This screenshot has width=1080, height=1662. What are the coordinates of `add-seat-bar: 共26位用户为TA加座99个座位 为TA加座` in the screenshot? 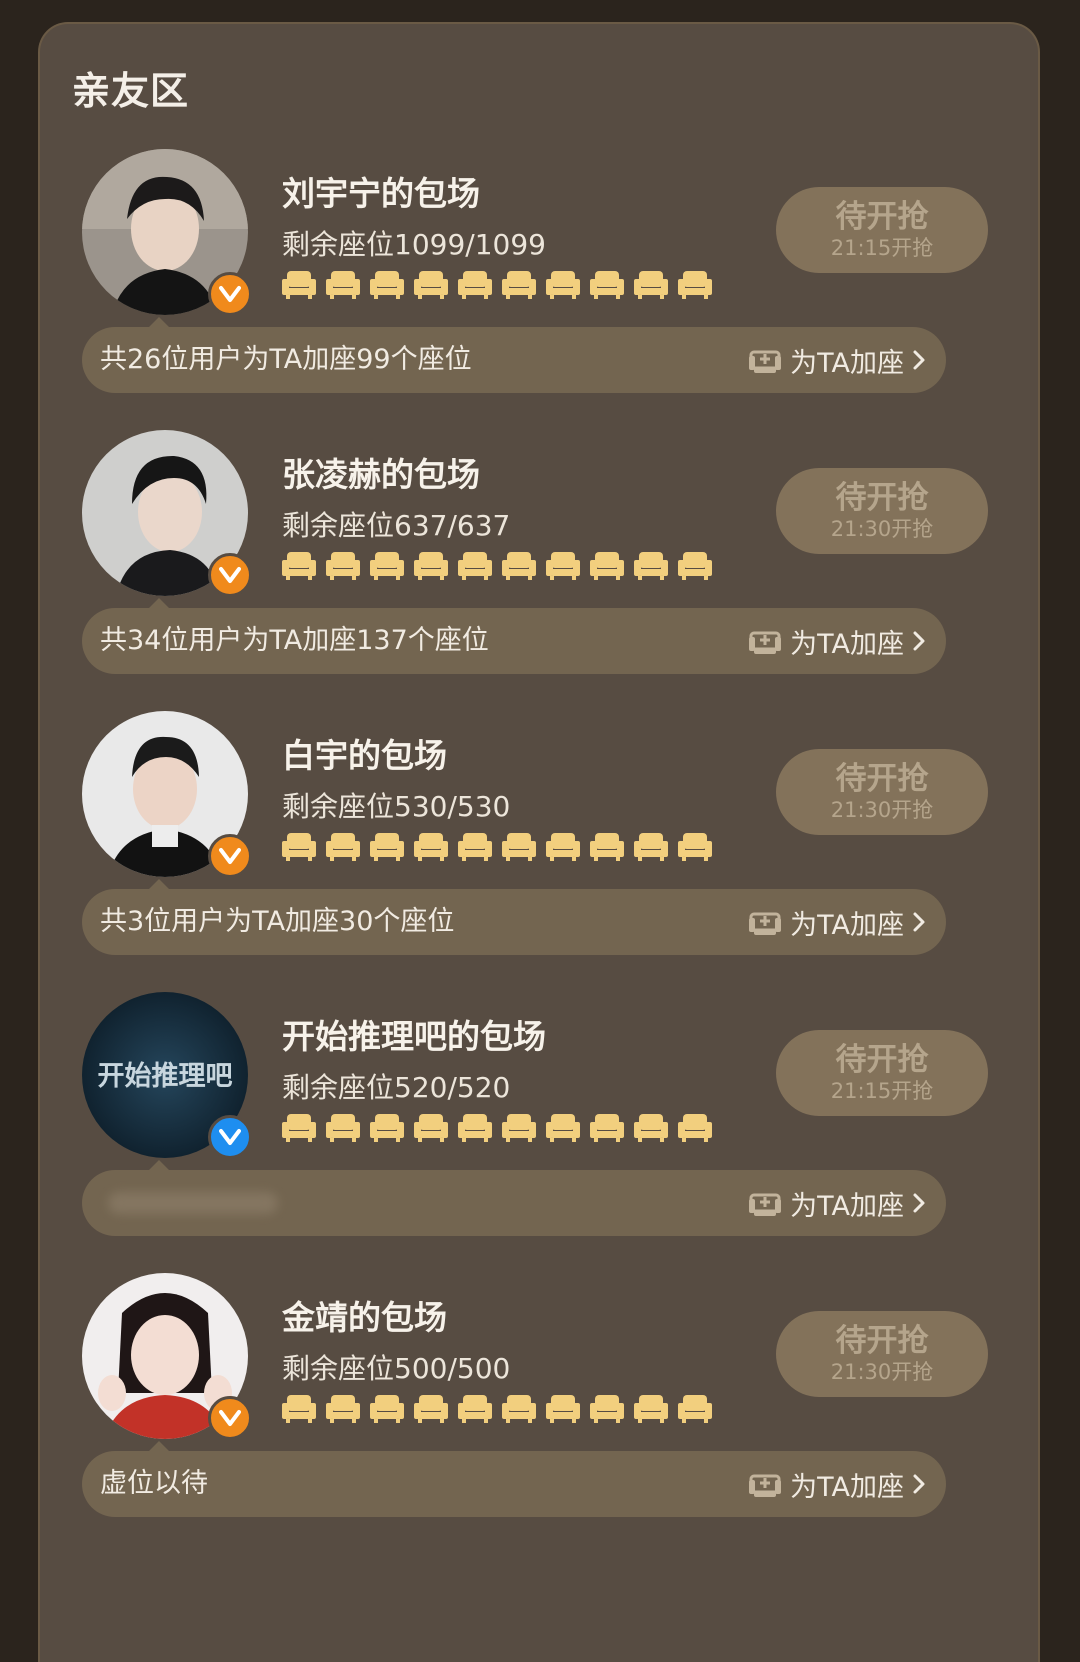 It's located at (514, 360).